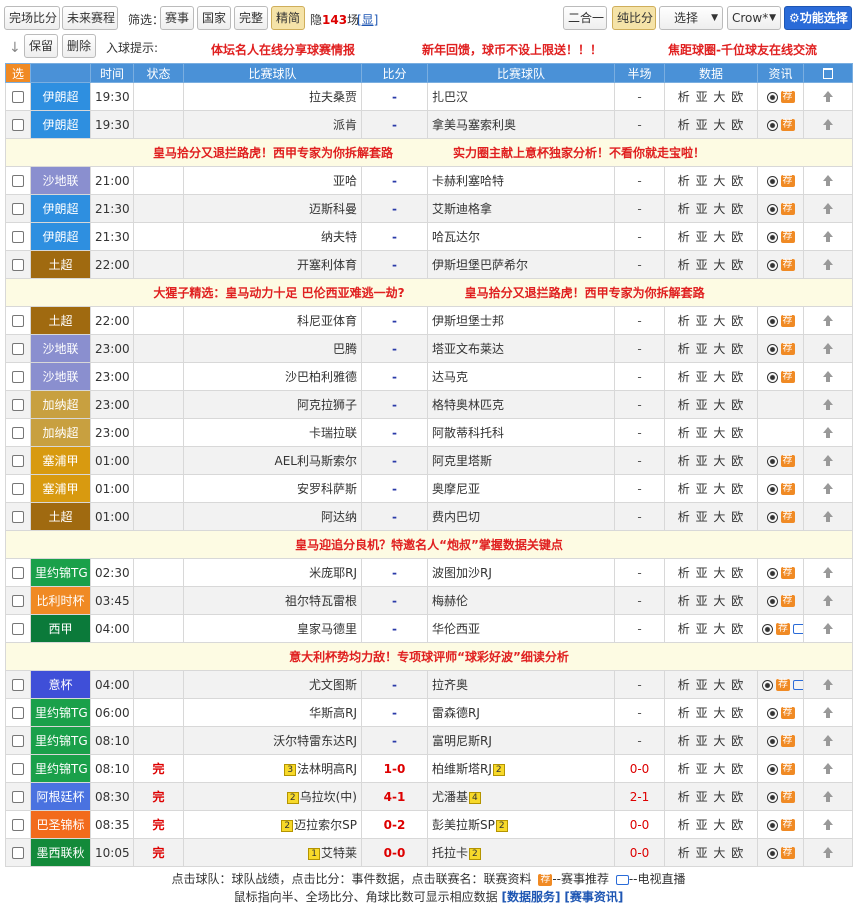  Describe the element at coordinates (521, 236) in the screenshot. I see `away-team: 哈瓦达尔` at that location.